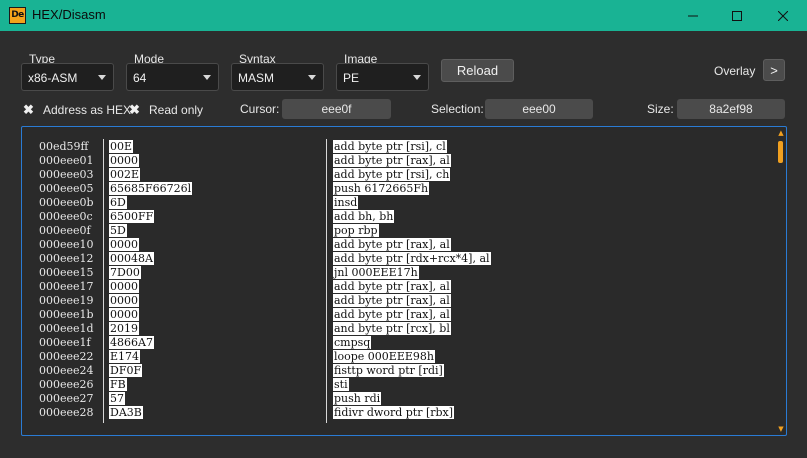 This screenshot has height=458, width=807. Describe the element at coordinates (774, 70) in the screenshot. I see `overlay-button: >` at that location.